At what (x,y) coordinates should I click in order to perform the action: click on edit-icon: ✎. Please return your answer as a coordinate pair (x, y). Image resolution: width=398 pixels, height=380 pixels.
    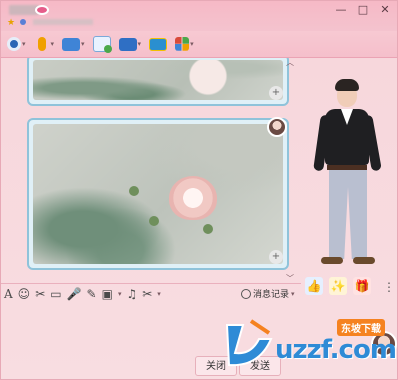
    Looking at the image, I should click on (92, 294).